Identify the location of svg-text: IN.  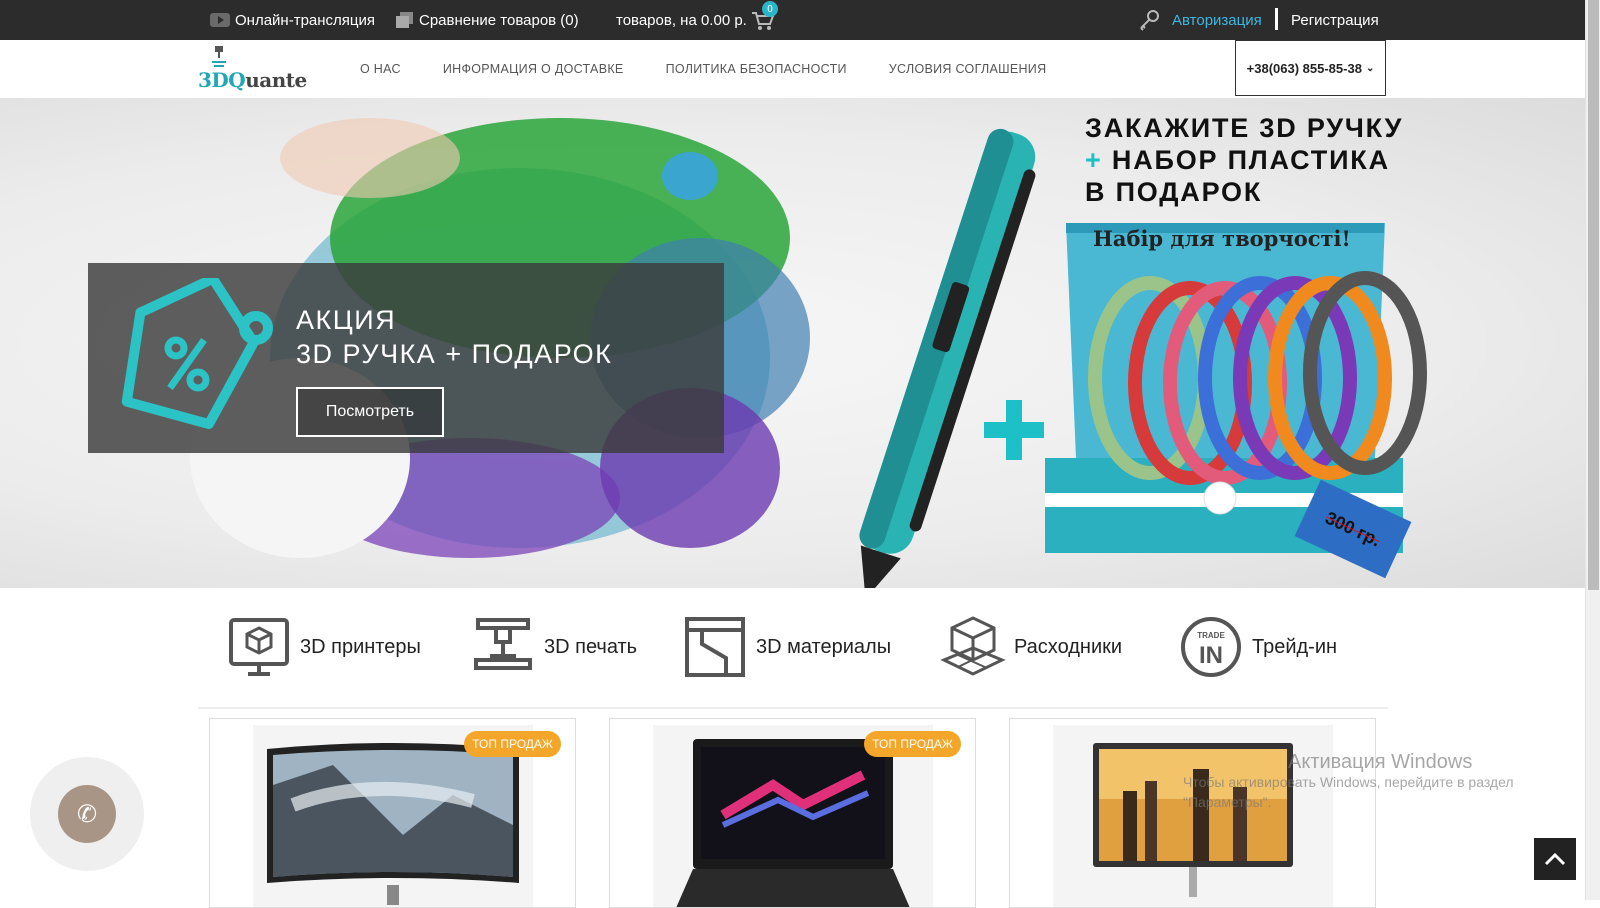
(1211, 655).